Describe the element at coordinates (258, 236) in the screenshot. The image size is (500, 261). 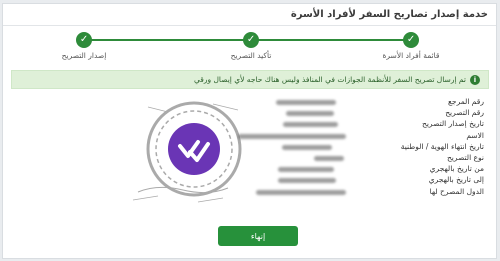
I see `finish-button: إنهاء` at that location.